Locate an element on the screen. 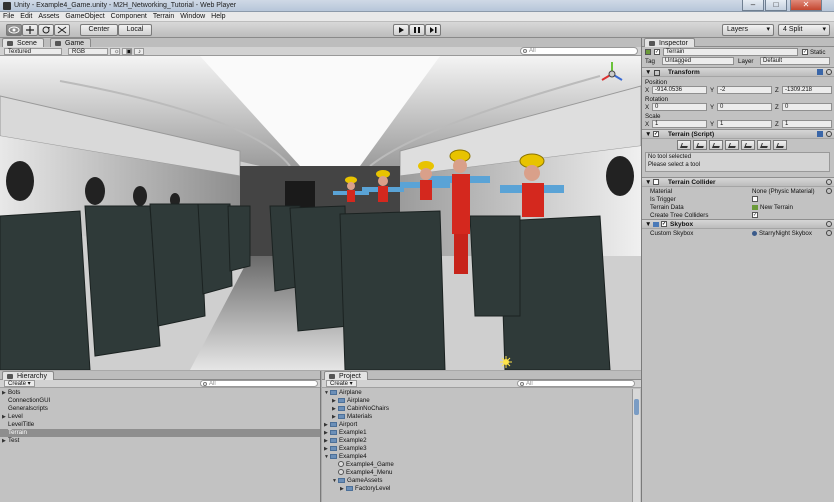  static-checkbox: ✓ is located at coordinates (805, 52).